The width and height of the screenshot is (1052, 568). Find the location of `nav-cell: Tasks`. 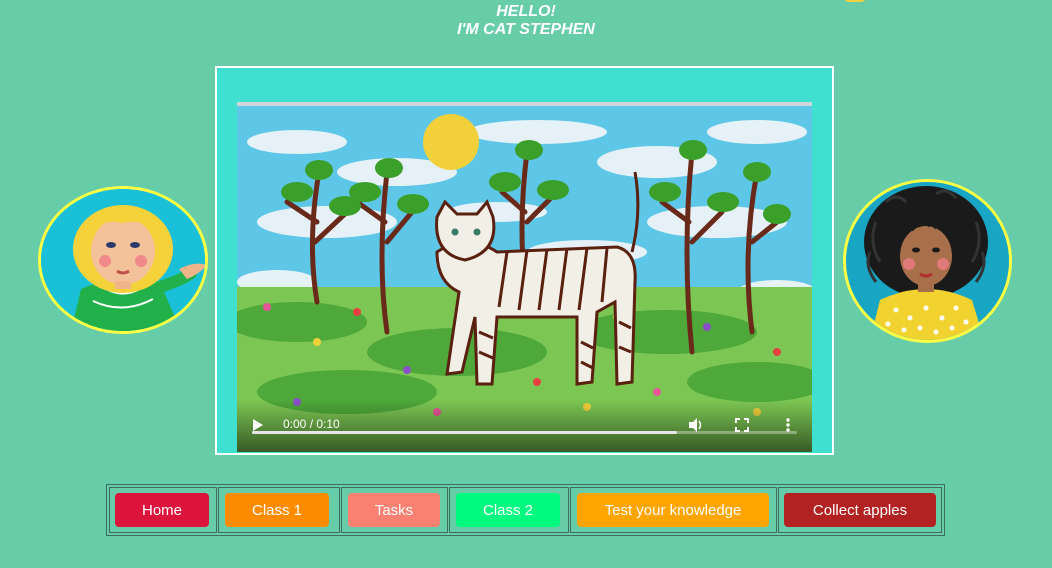

nav-cell: Tasks is located at coordinates (394, 510).